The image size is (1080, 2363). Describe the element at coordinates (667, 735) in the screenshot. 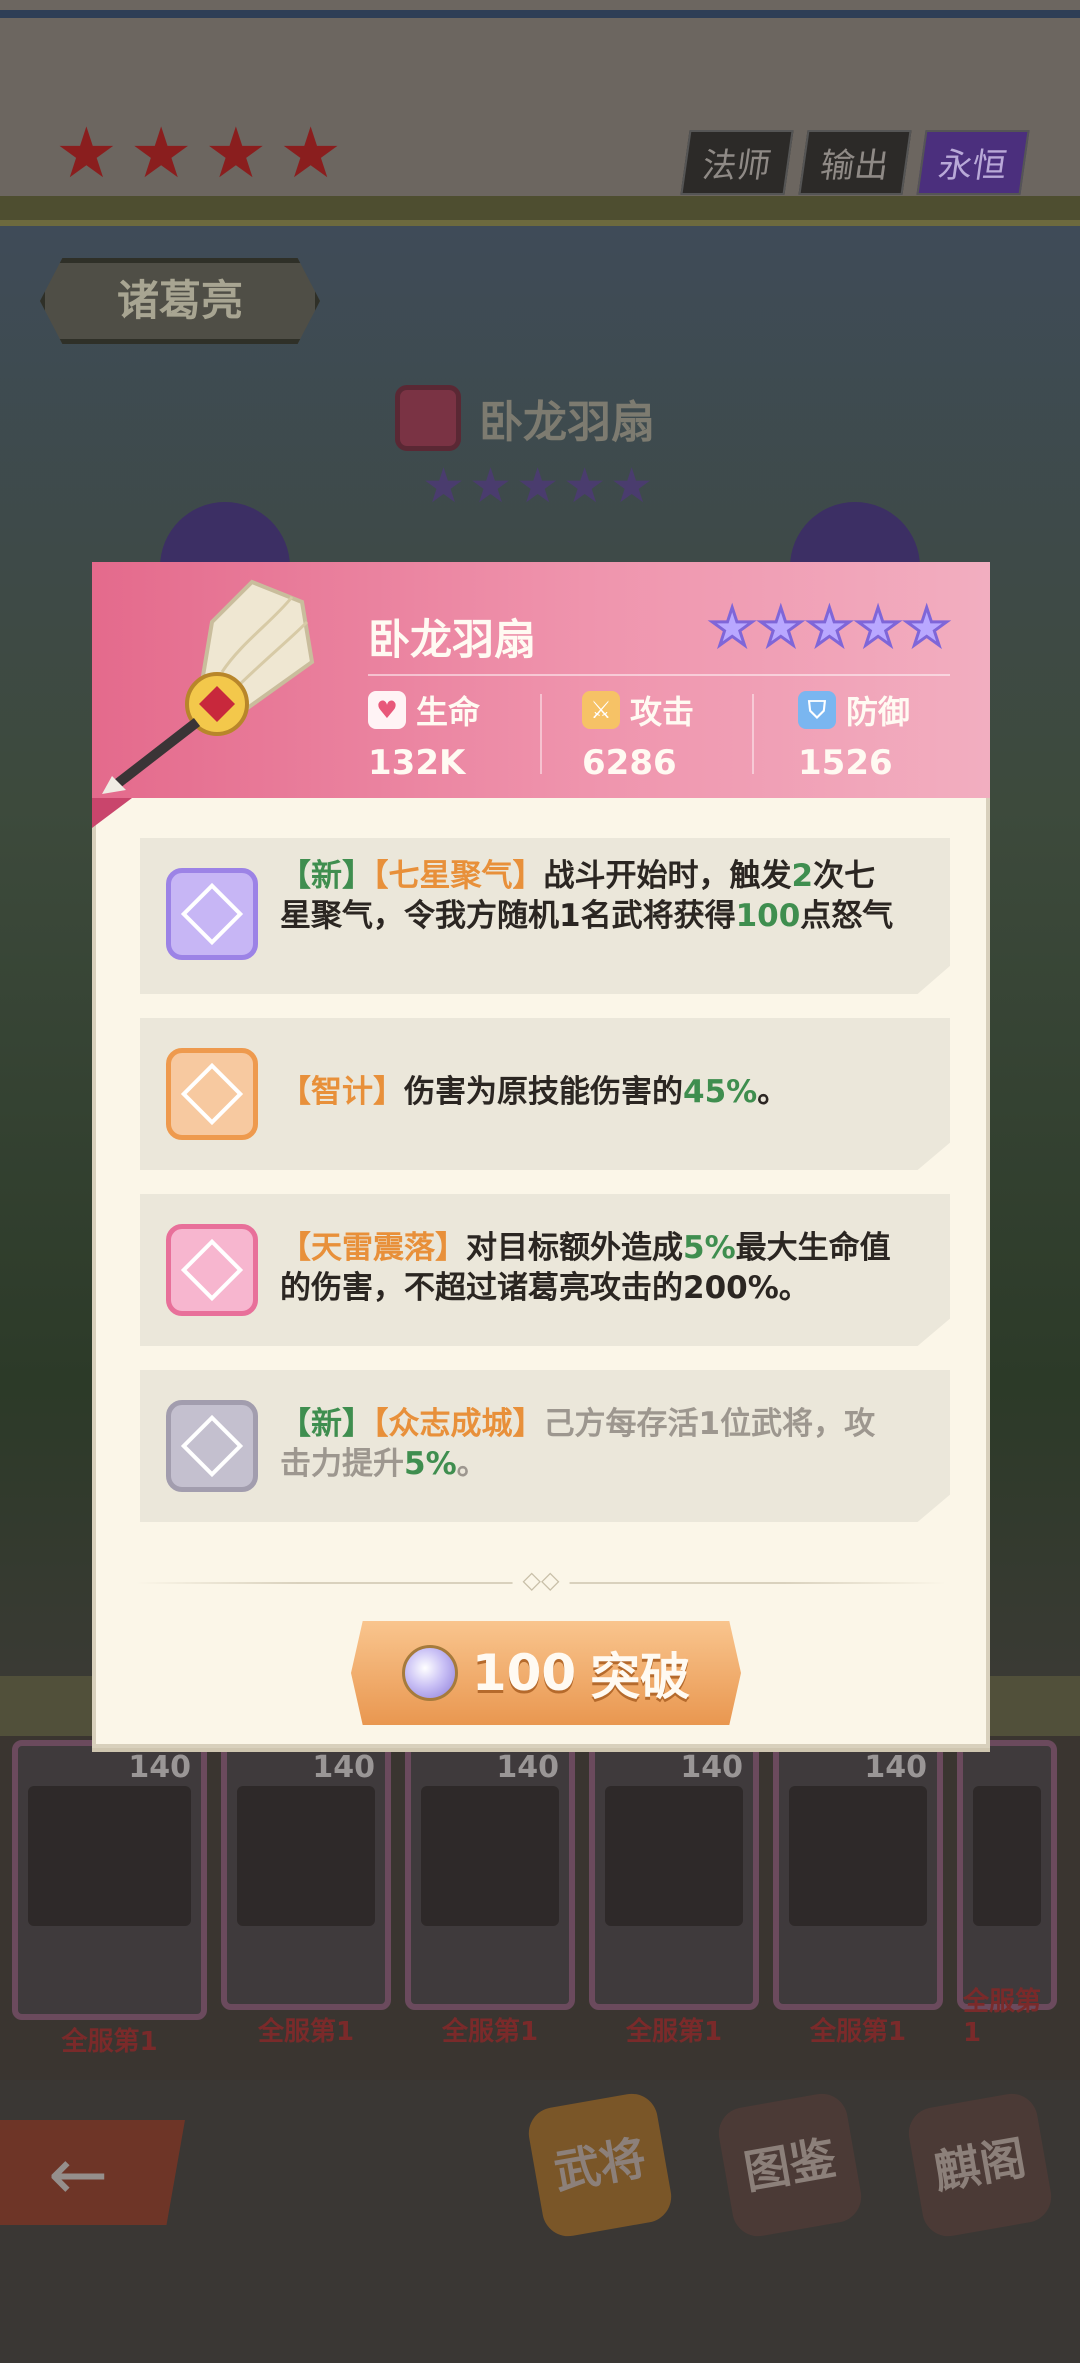

I see `stat-attack: ⚔ 攻击 6286` at that location.